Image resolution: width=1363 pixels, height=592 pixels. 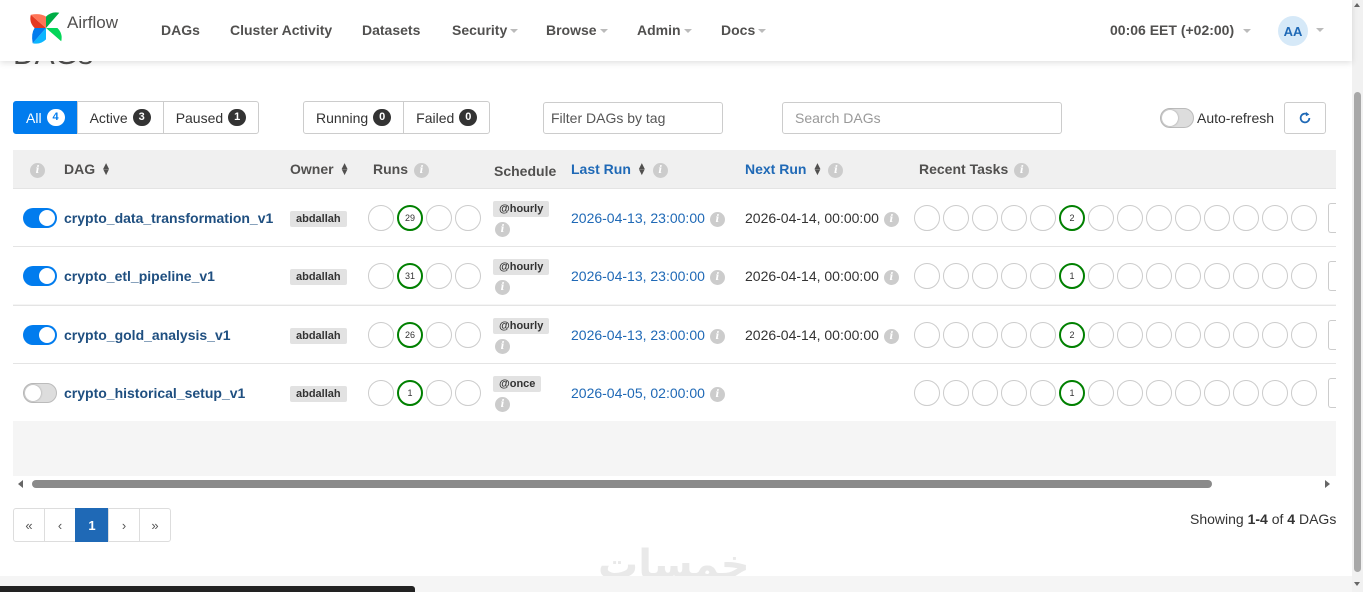 What do you see at coordinates (517, 384) in the screenshot?
I see `schedule-badge: @once` at bounding box center [517, 384].